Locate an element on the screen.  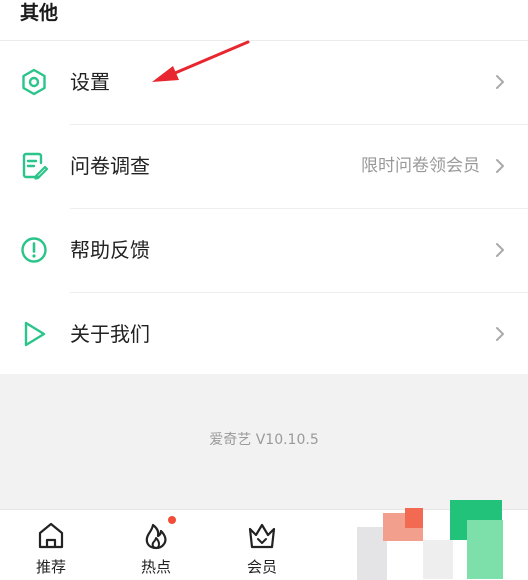
about-play-icon is located at coordinates (35, 334).